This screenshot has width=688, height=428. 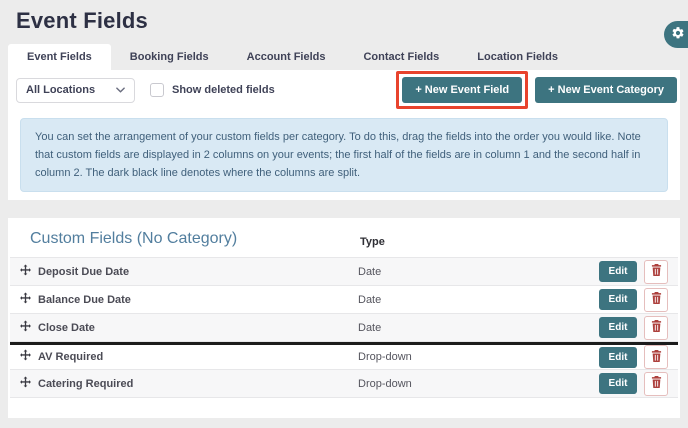 I want to click on new-event-category-button: + New Event Category, so click(x=606, y=90).